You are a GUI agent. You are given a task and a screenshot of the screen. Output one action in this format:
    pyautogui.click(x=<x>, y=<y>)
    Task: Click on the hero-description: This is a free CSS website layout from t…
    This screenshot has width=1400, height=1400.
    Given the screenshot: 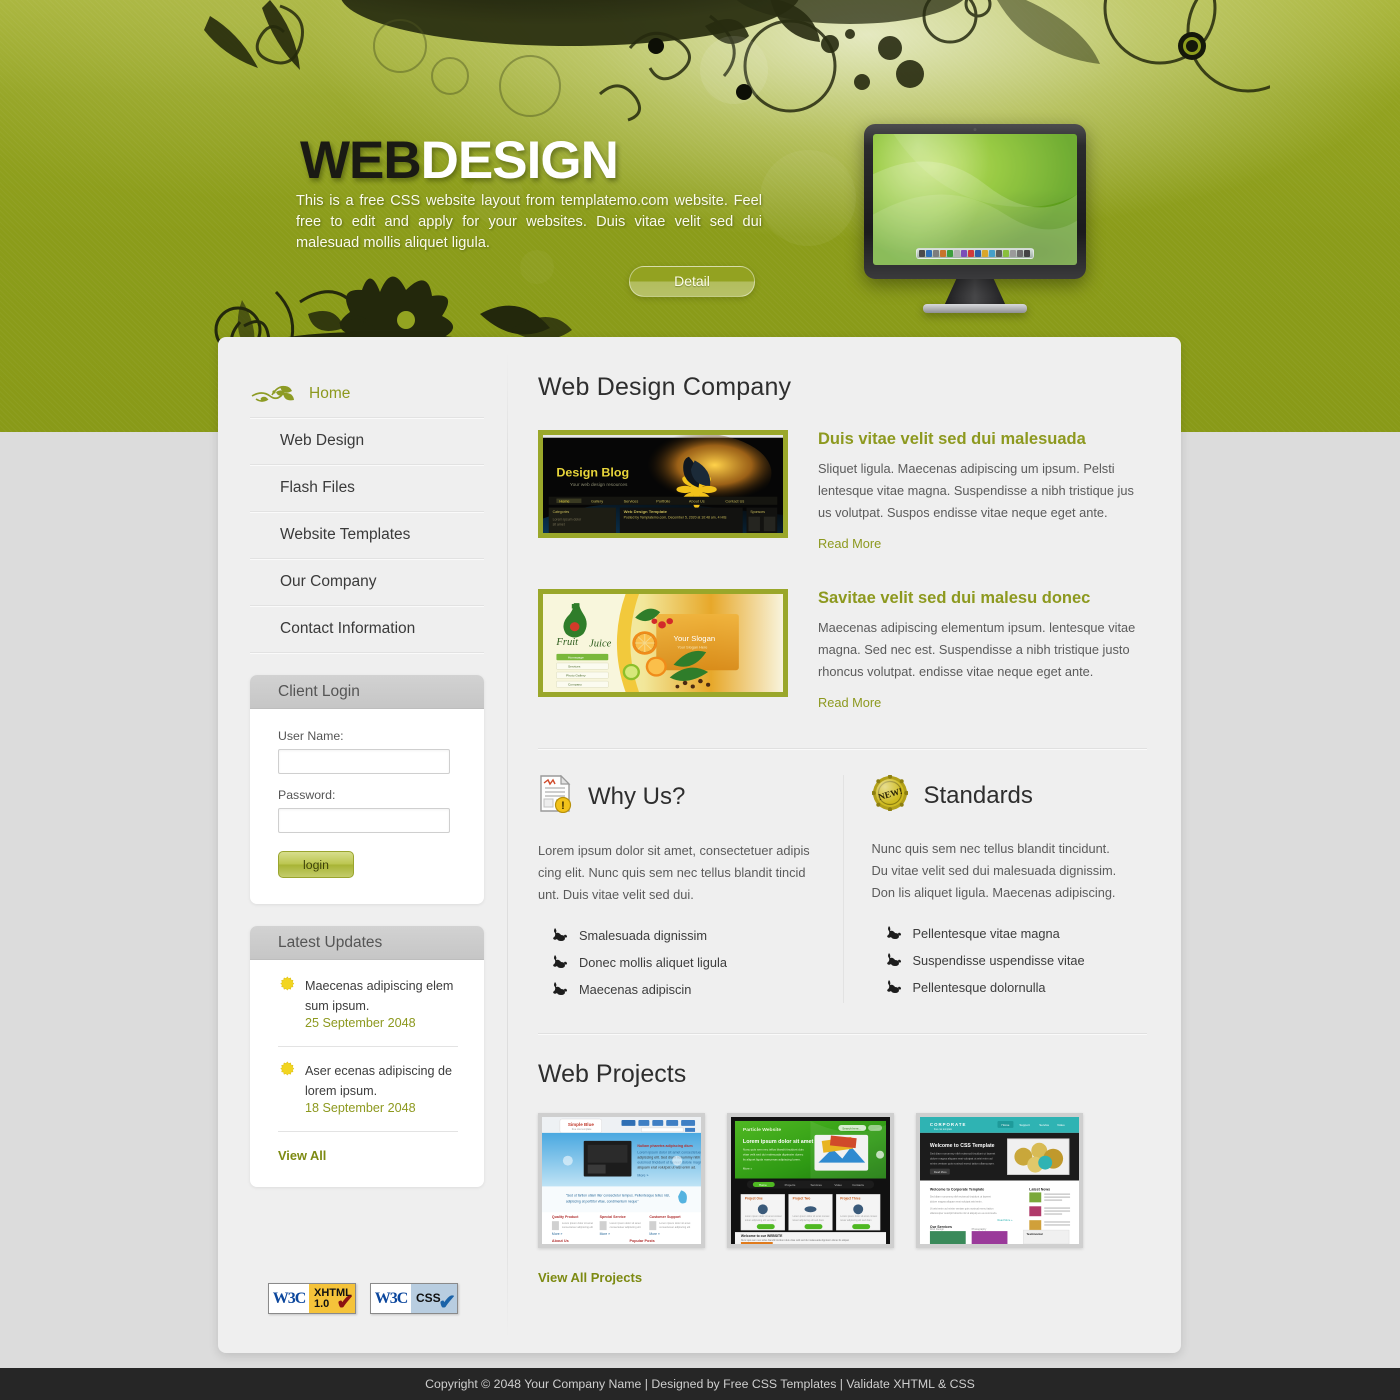 What is the action you would take?
    pyautogui.click(x=529, y=222)
    